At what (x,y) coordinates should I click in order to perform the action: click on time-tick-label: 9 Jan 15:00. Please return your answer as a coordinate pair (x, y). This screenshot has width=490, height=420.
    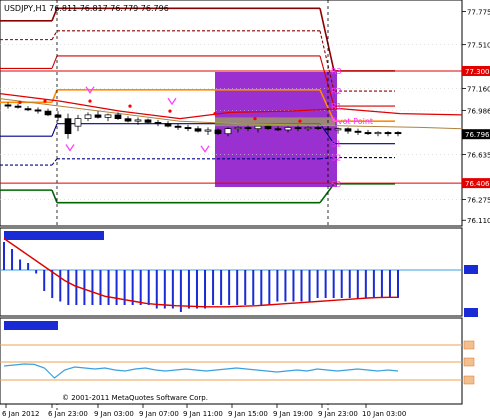
    Looking at the image, I should click on (248, 414).